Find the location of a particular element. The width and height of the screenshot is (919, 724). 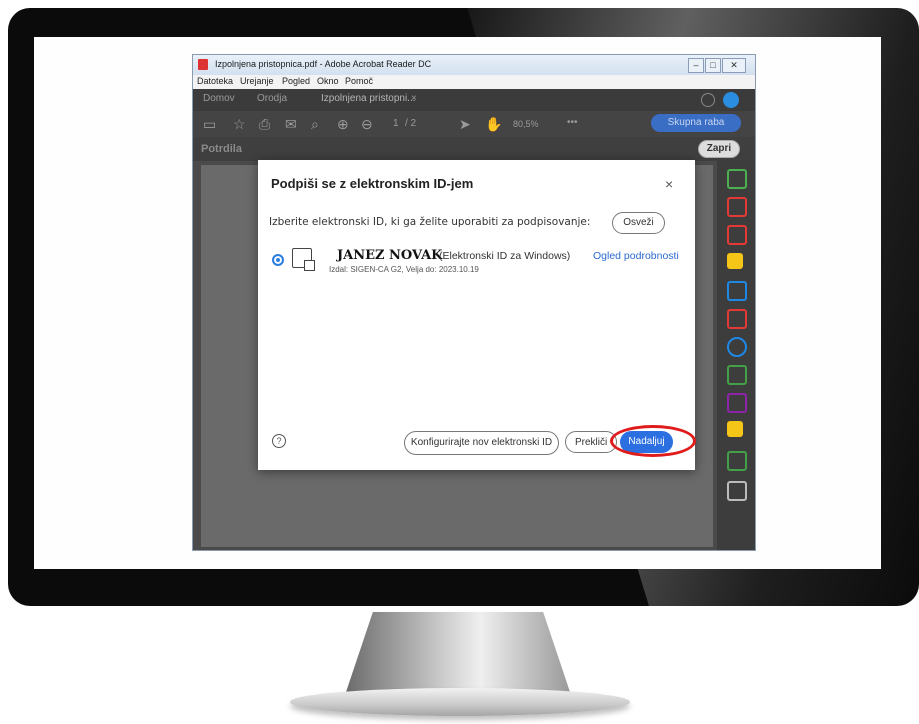

tools-rail is located at coordinates (736, 355).